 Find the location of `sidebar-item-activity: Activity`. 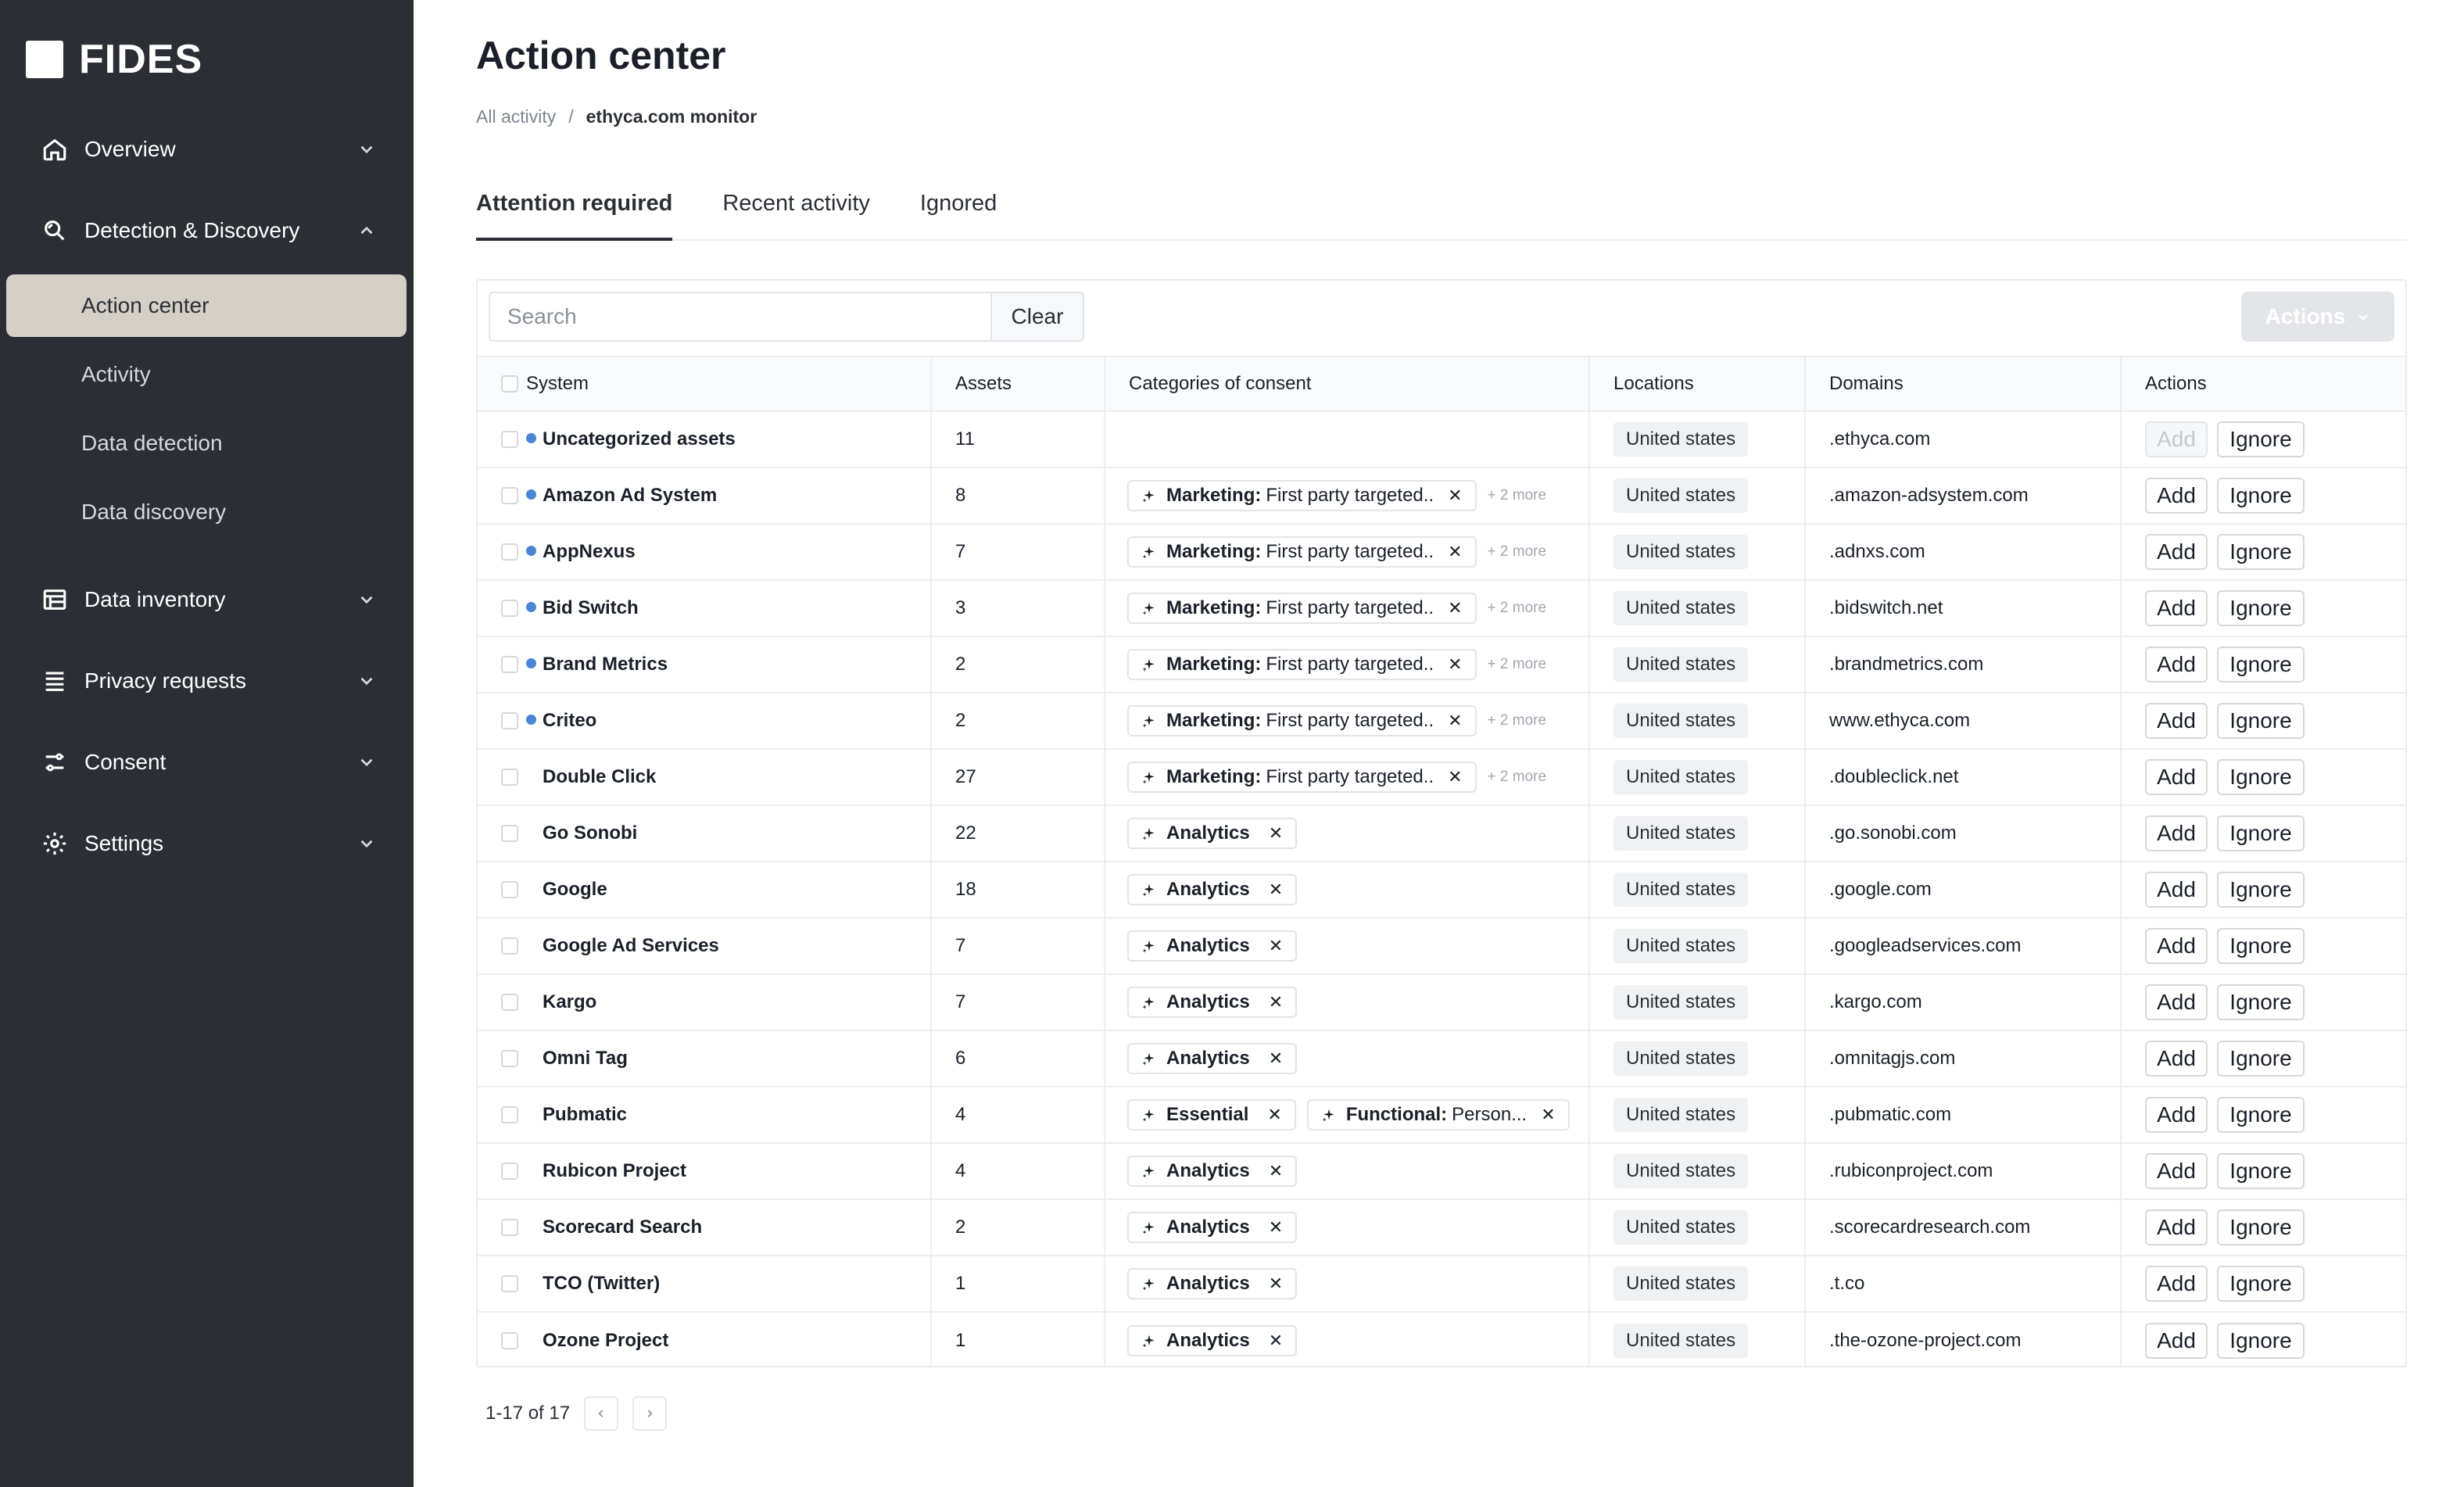

sidebar-item-activity: Activity is located at coordinates (206, 375).